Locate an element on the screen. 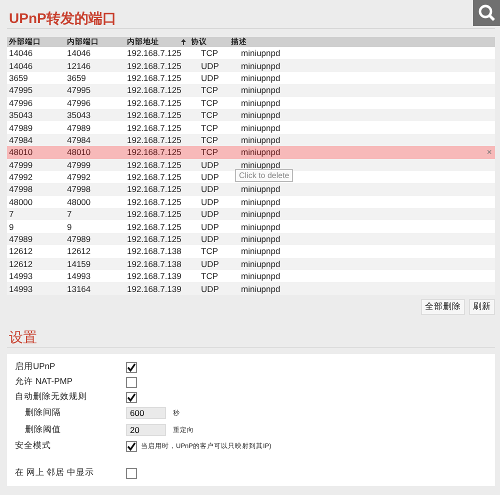 The image size is (500, 495). table-cell-text: 35043 is located at coordinates (21, 115).